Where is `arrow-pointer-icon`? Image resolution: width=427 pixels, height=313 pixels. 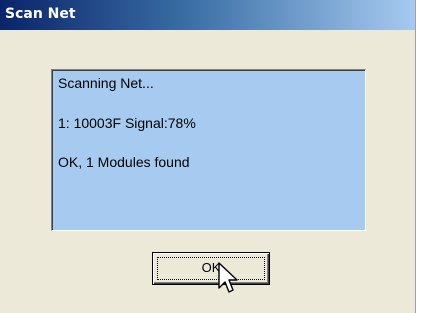
arrow-pointer-icon is located at coordinates (228, 277).